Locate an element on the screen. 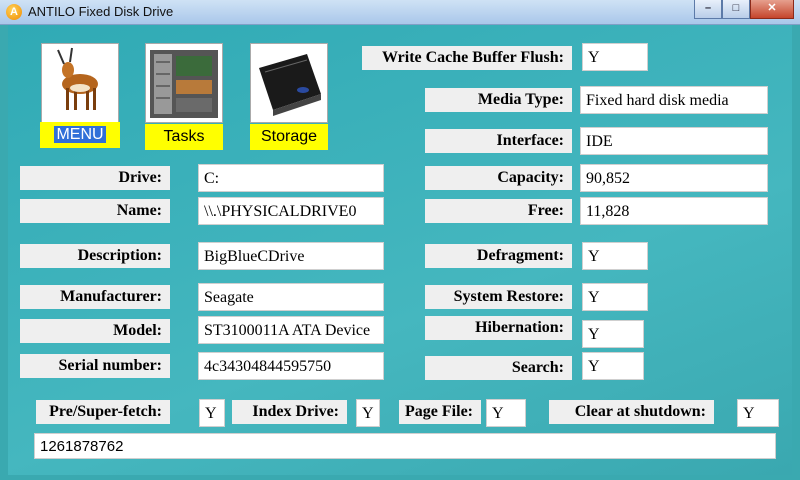 Image resolution: width=800 pixels, height=480 pixels. interface-label: Interface: is located at coordinates (498, 141).